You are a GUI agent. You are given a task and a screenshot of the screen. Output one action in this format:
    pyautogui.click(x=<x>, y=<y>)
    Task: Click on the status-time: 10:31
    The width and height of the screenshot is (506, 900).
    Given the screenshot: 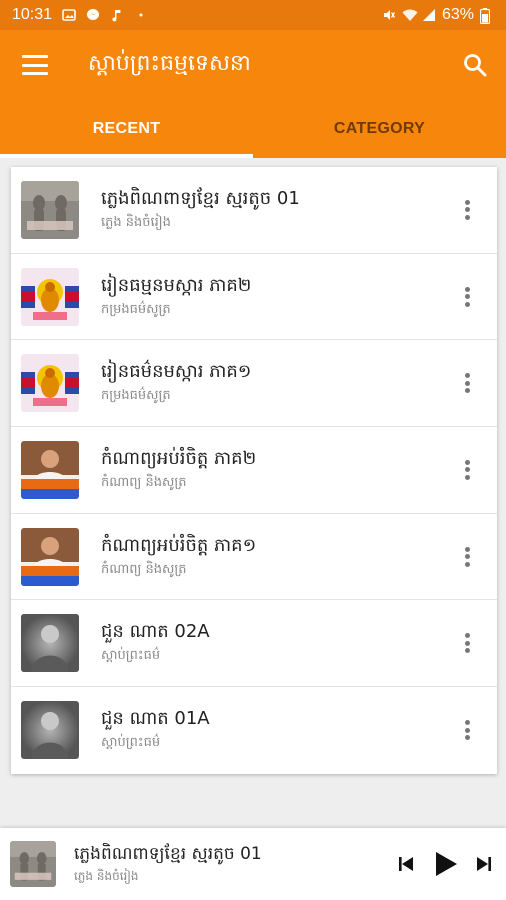 What is the action you would take?
    pyautogui.click(x=32, y=14)
    